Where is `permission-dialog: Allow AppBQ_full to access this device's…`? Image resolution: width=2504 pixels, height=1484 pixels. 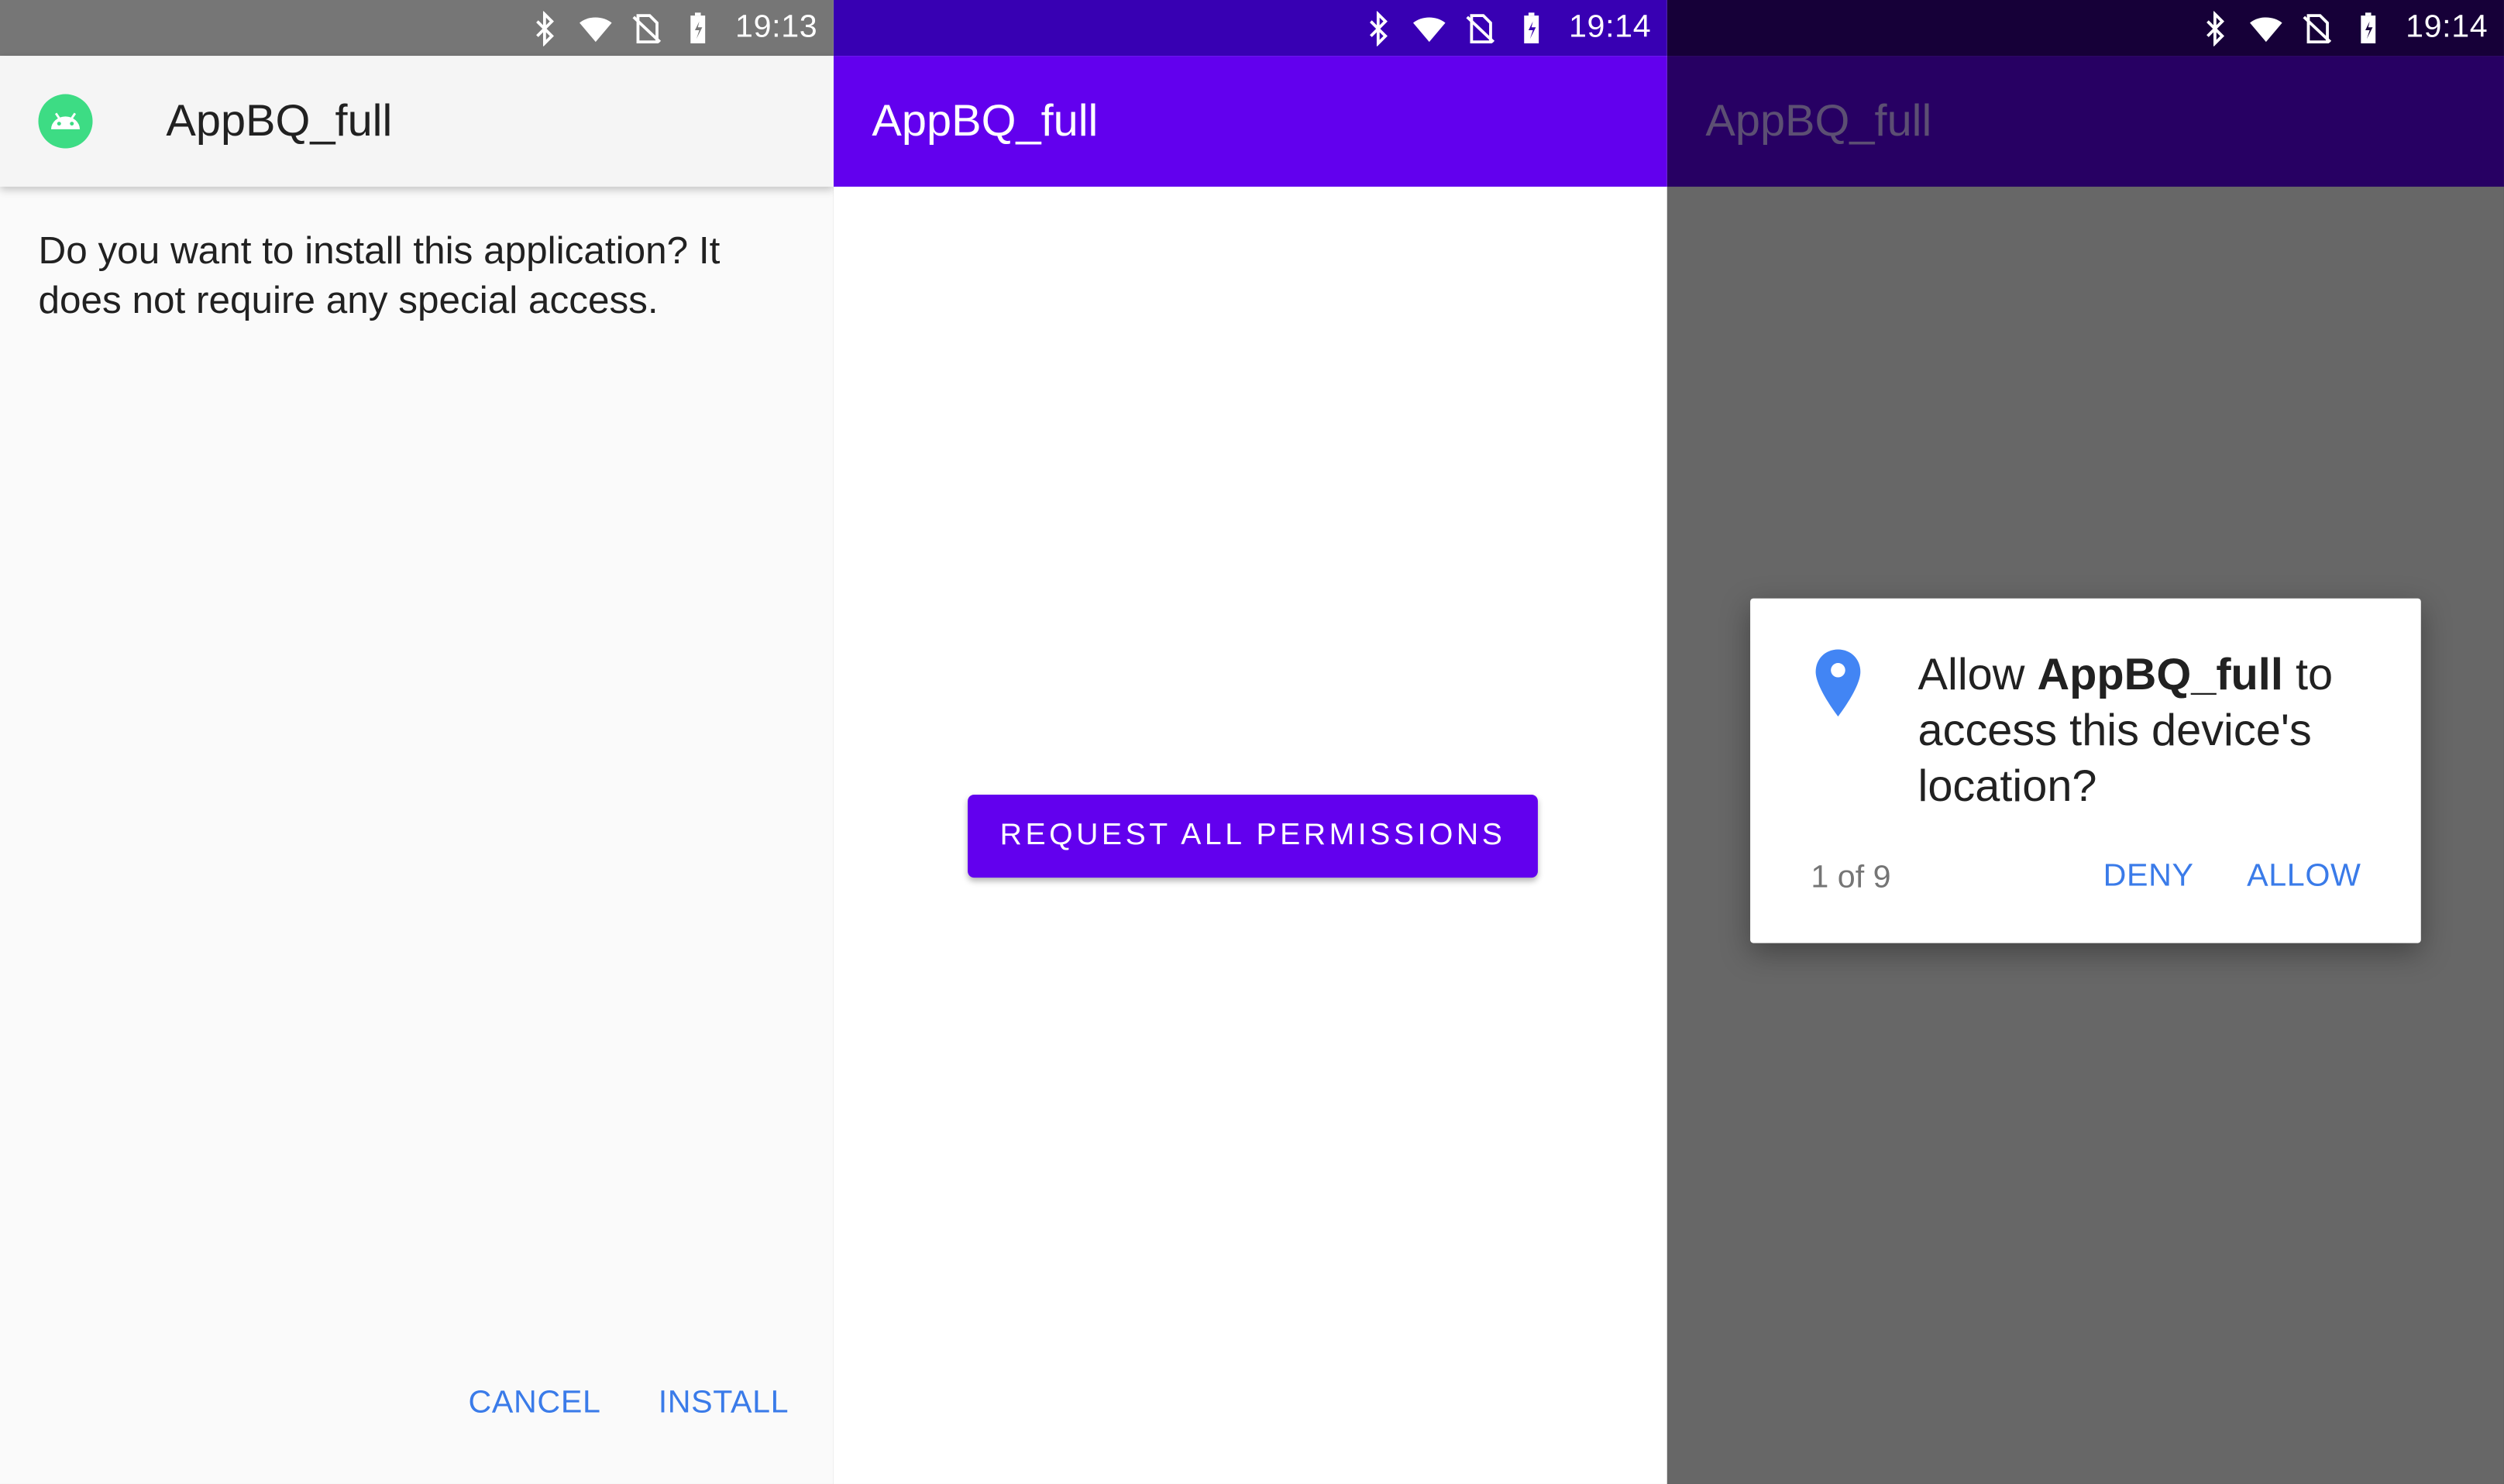 permission-dialog: Allow AppBQ_full to access this device's… is located at coordinates (2085, 770).